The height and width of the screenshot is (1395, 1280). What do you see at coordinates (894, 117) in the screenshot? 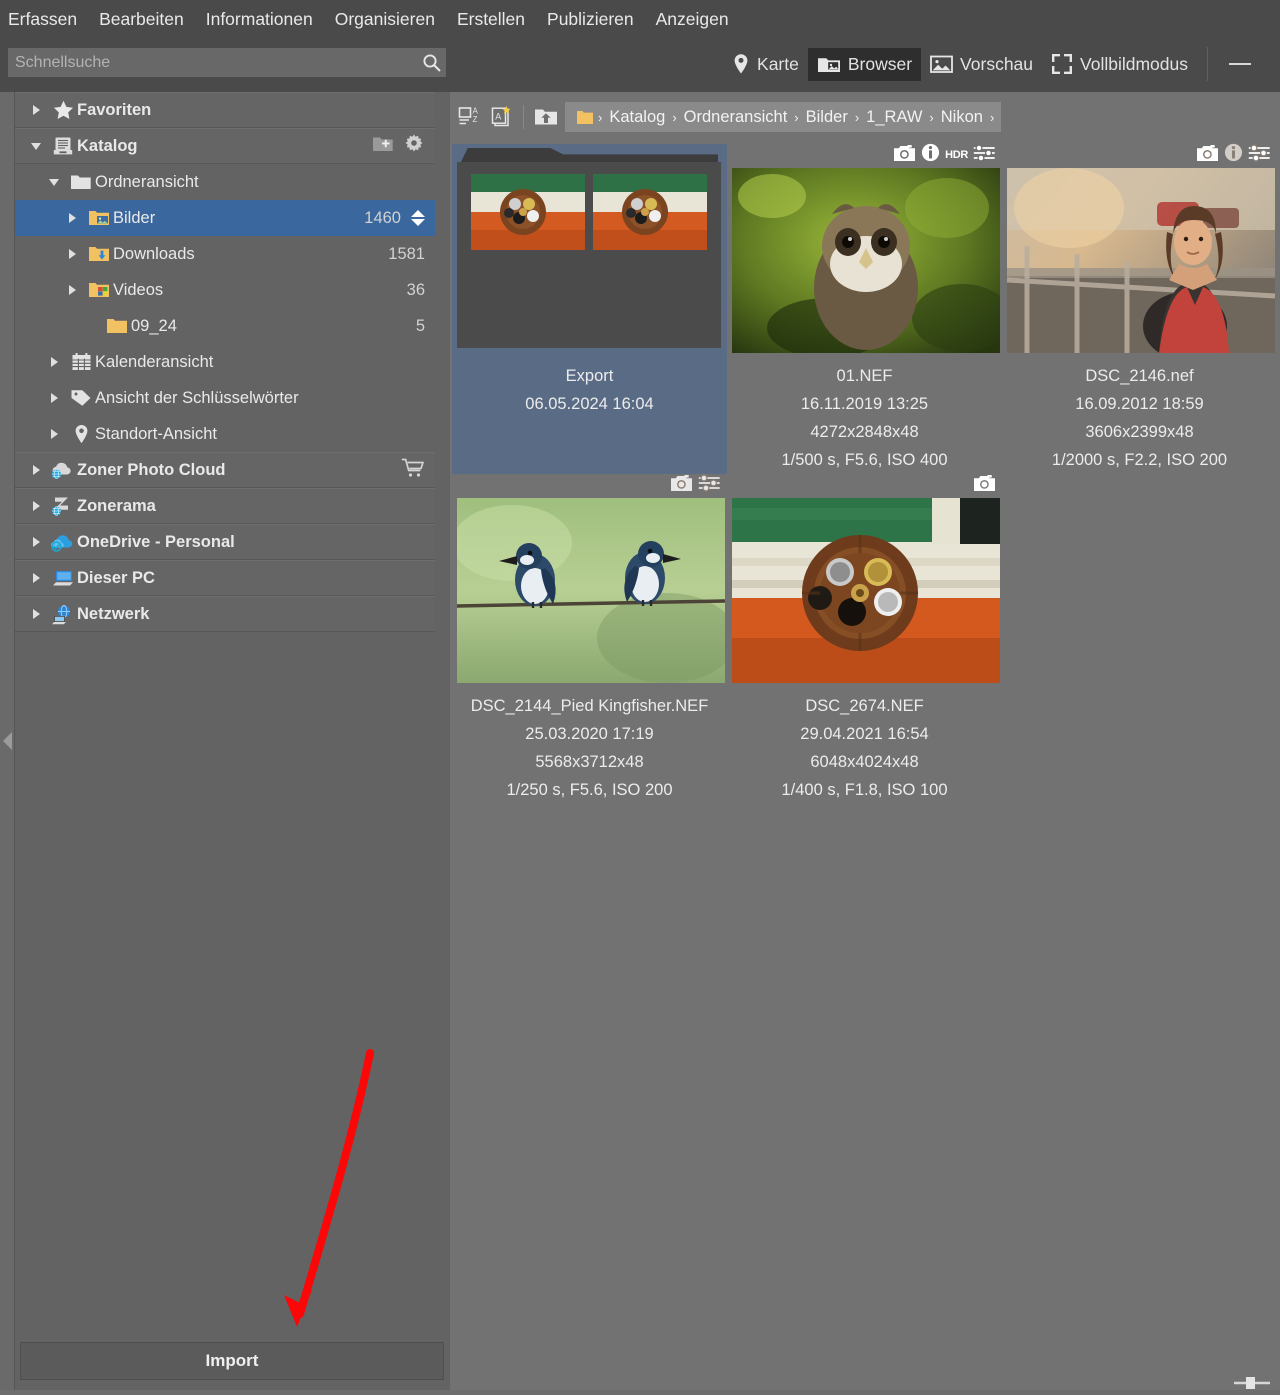
I see `breadcrumb-item-1-raw: 1_RAW` at bounding box center [894, 117].